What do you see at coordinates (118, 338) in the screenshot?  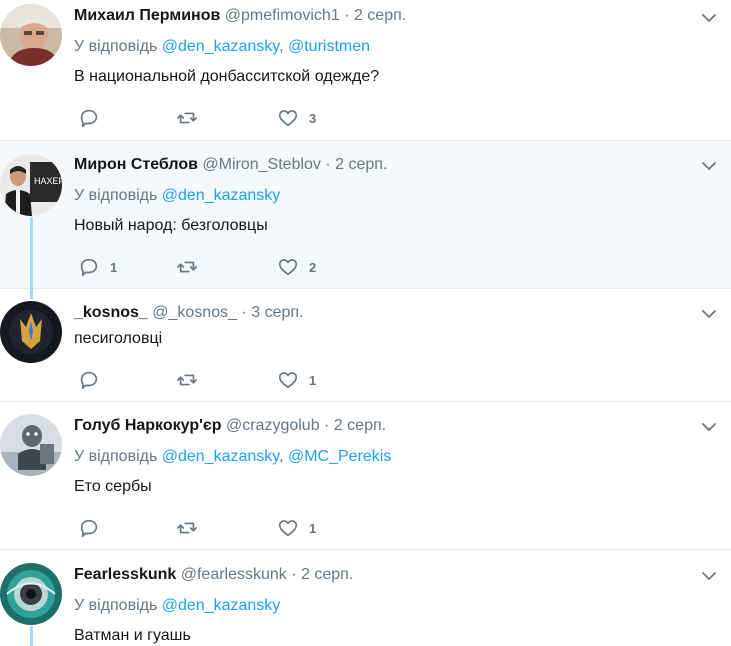 I see `tweet-text: песиголовці` at bounding box center [118, 338].